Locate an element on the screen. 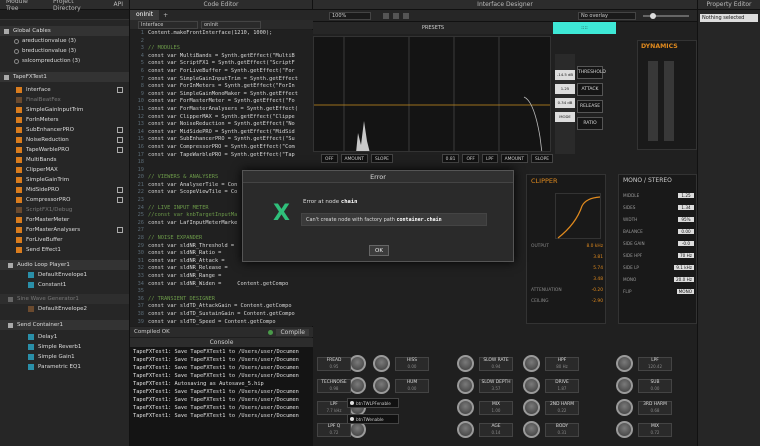  knob-control: 2ND HARM 0.22 is located at coordinates (558, 408).